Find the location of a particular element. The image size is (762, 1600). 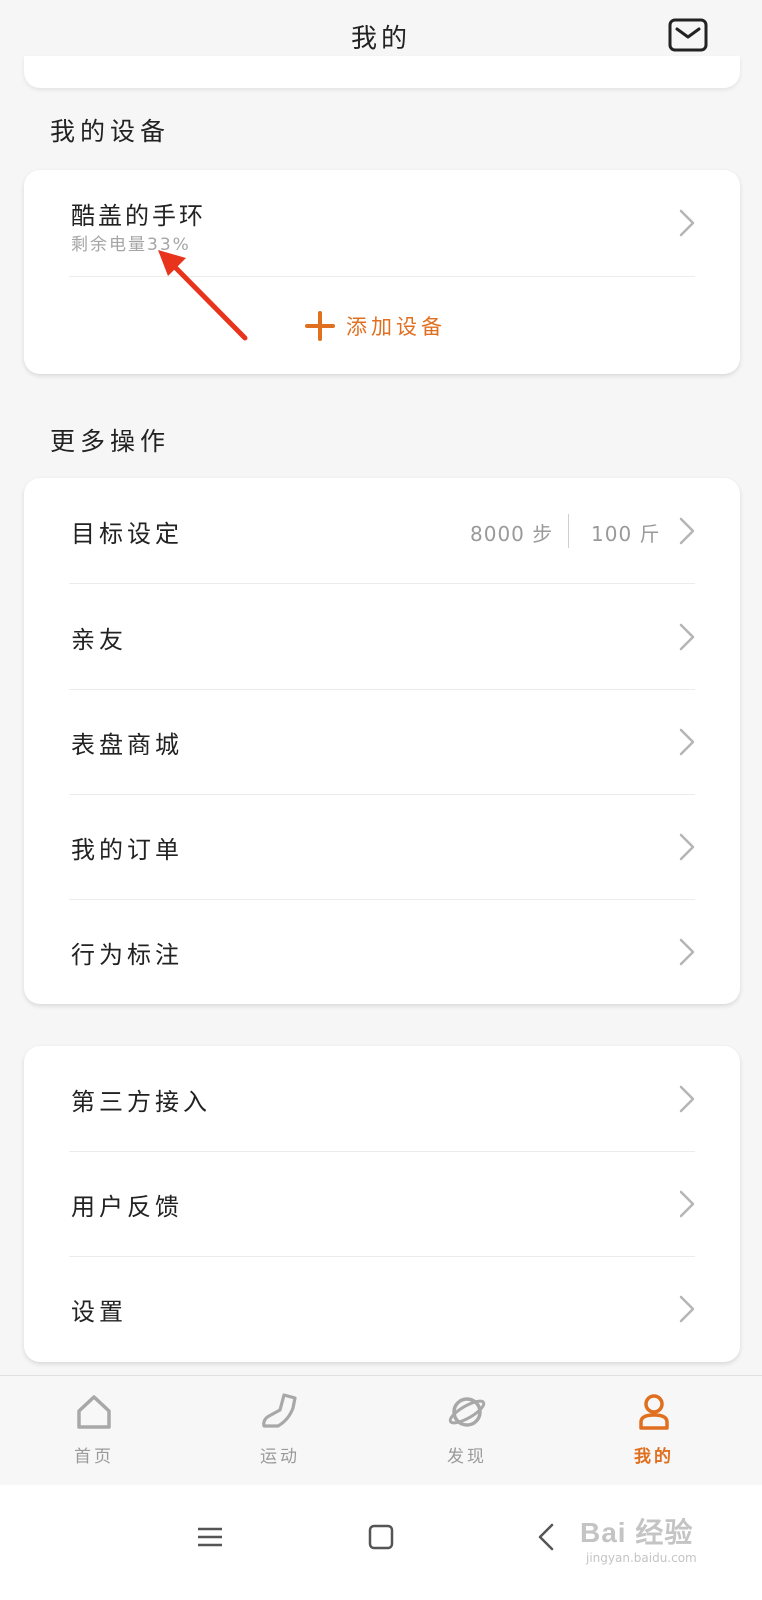

row-label: 第三方接入 is located at coordinates (141, 1102).